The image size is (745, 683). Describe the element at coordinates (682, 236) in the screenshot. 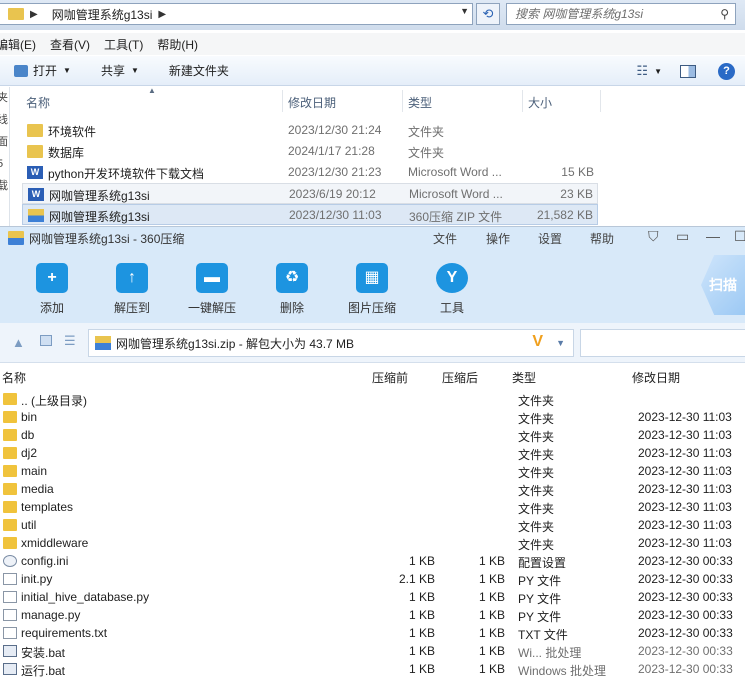

I see `feedback-icon: ▭` at that location.